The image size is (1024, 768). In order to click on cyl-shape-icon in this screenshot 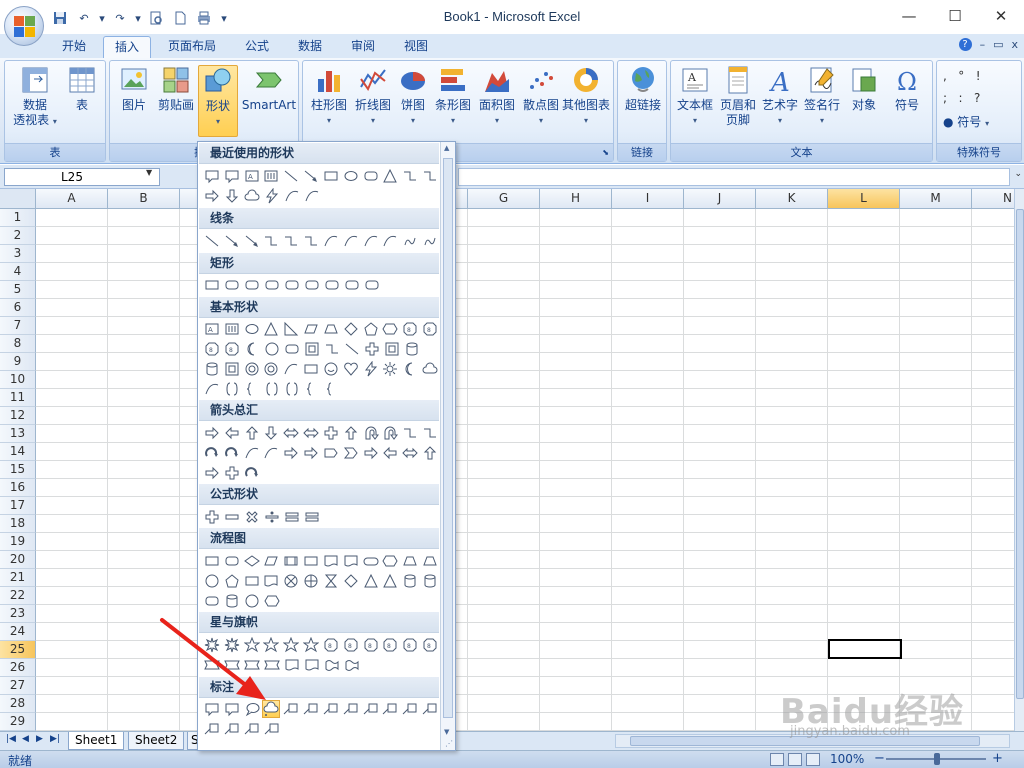, I will do `click(410, 581)`.